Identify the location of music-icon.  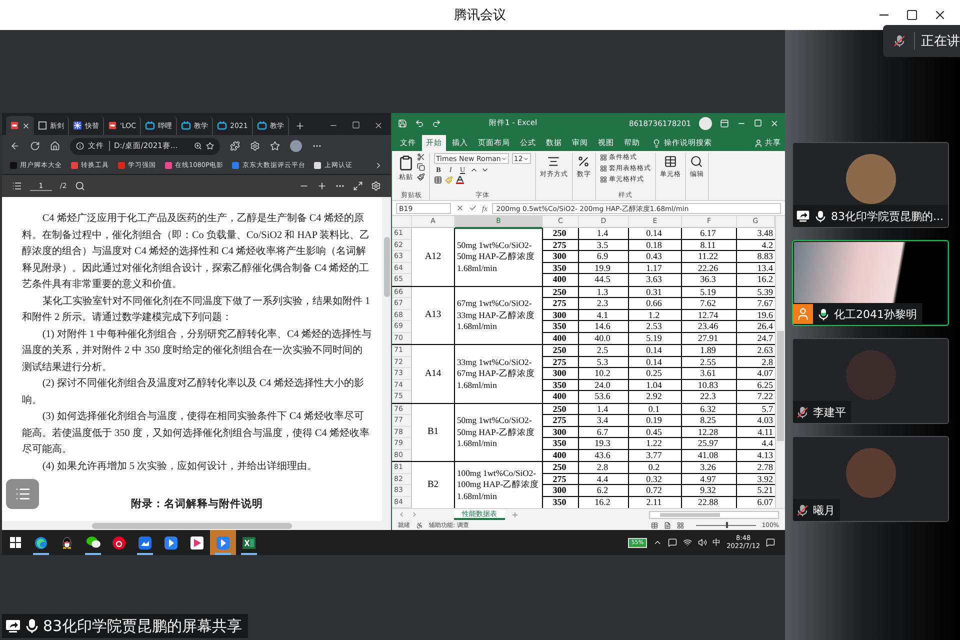
(119, 543).